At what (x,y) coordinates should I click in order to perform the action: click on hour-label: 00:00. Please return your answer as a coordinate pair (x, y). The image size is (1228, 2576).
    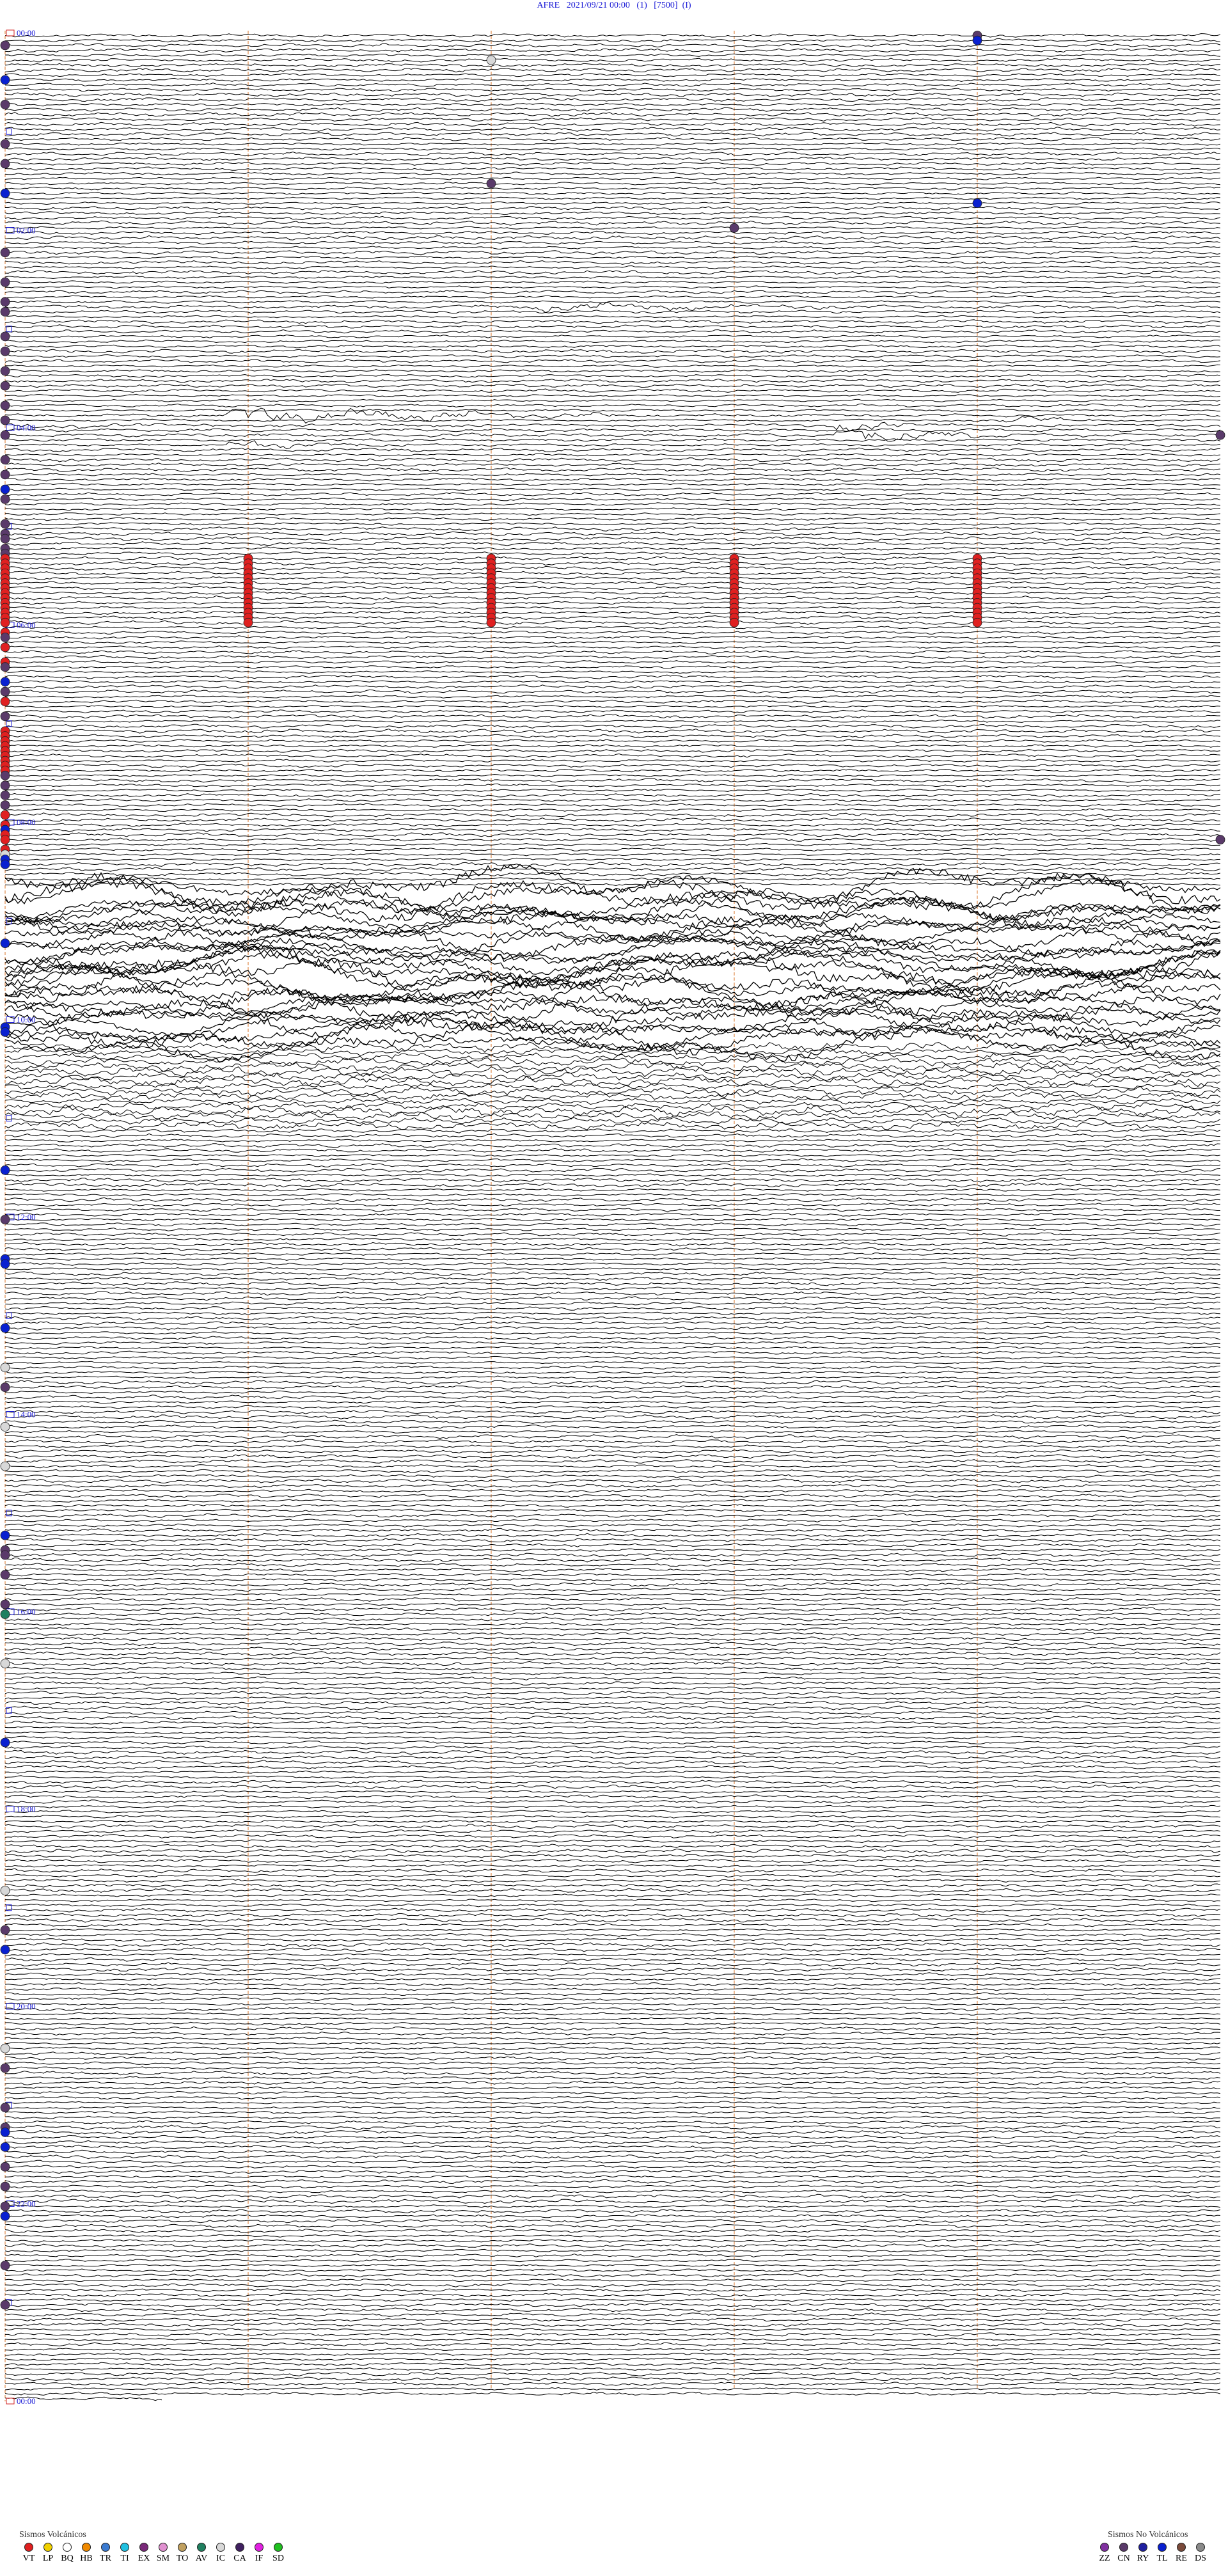
    Looking at the image, I should click on (26, 33).